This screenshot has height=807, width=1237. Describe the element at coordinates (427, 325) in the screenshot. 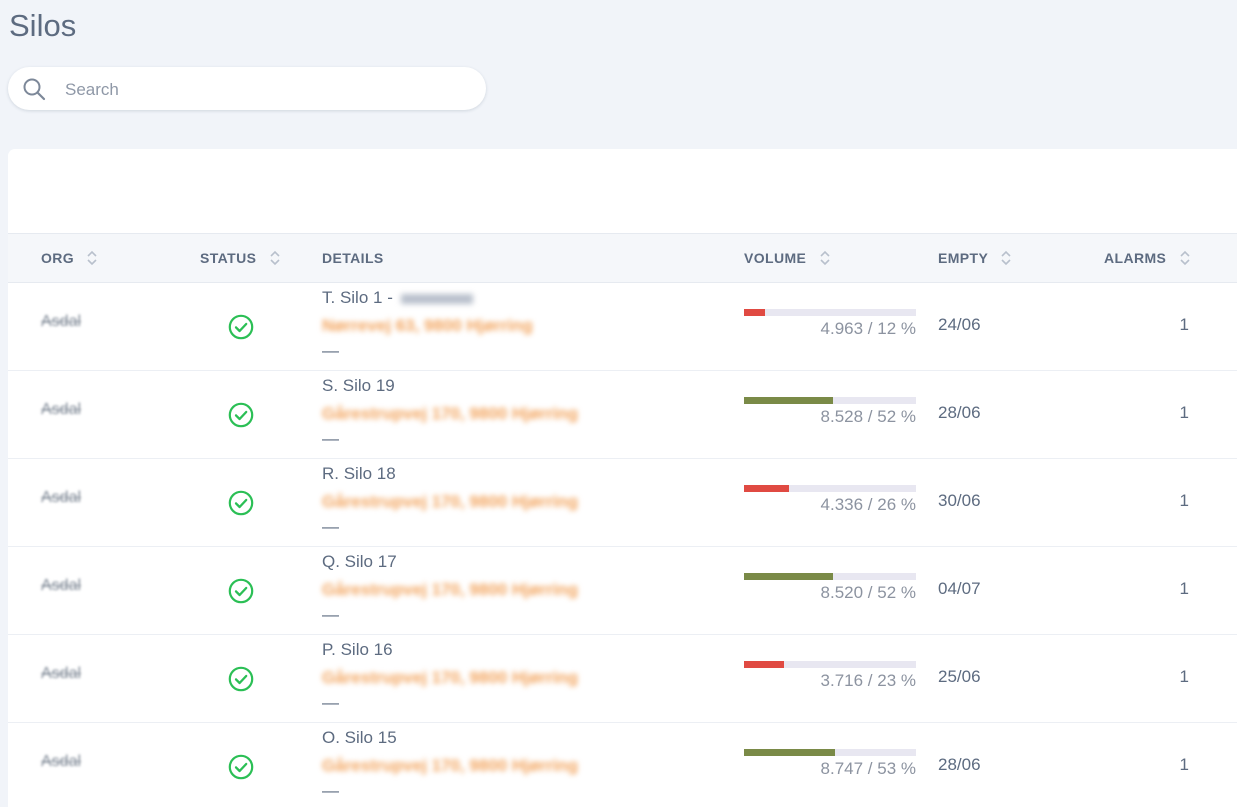

I see `silo-address: Nørrevej 63, 9800 Hjørring` at that location.